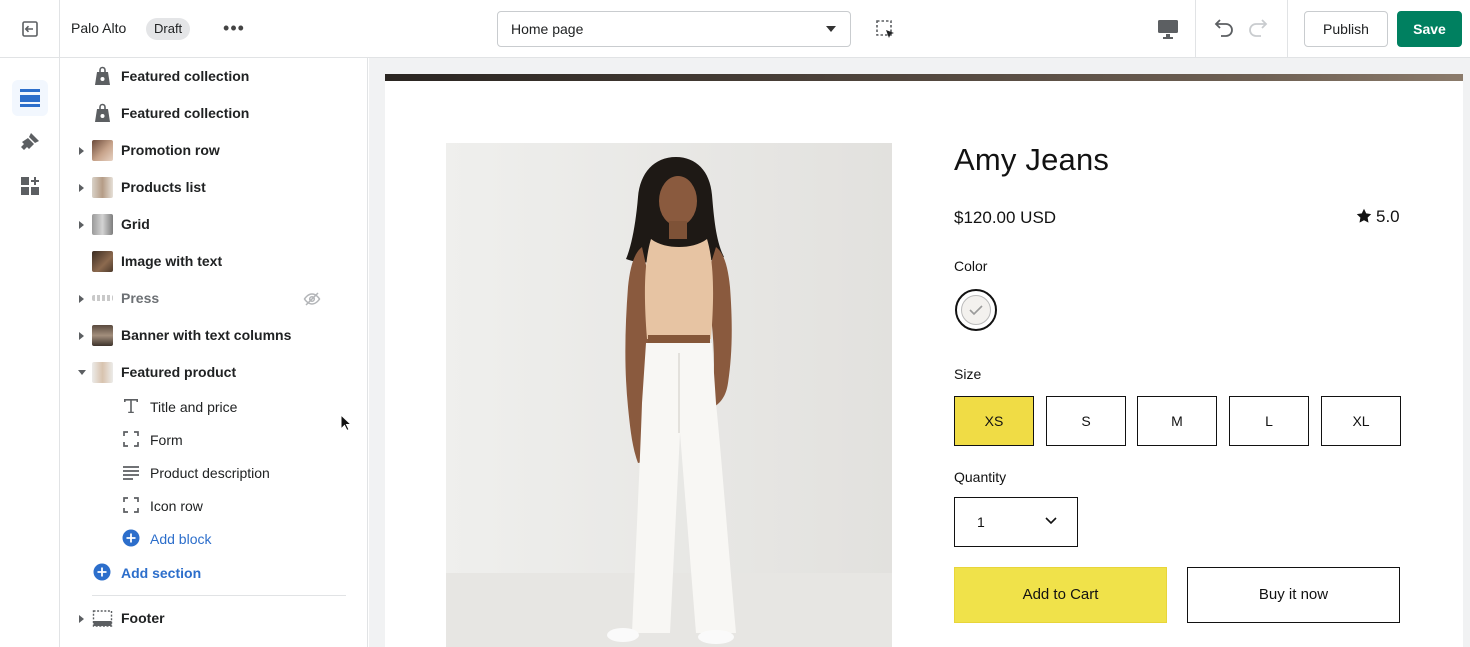 The width and height of the screenshot is (1470, 647). I want to click on add-section-label: Add section, so click(161, 573).